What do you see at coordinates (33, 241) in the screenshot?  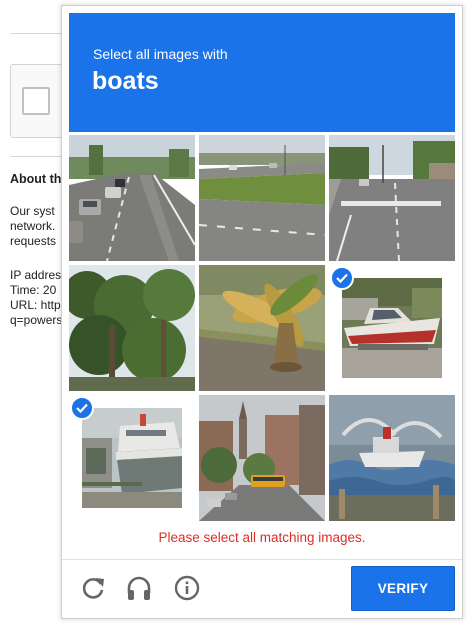 I see `background-text-line: requests` at bounding box center [33, 241].